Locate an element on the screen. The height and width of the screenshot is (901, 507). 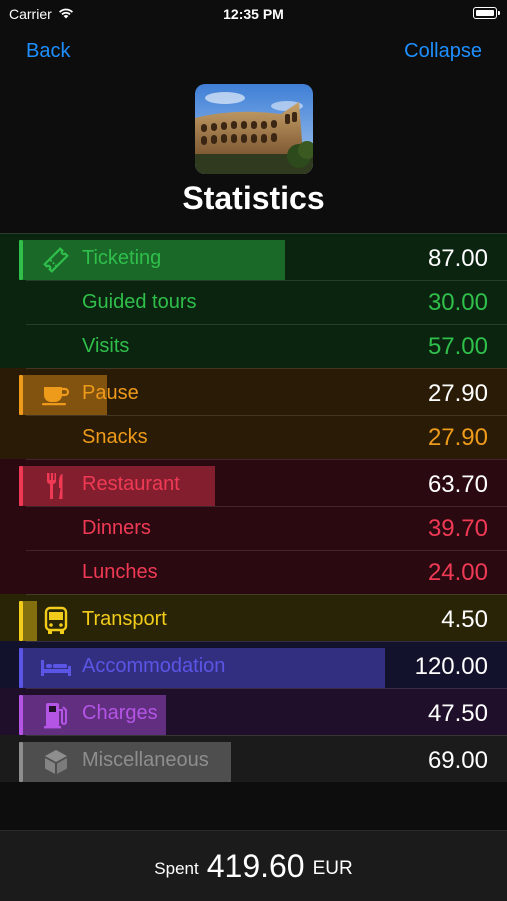
cube-icon is located at coordinates (56, 762).